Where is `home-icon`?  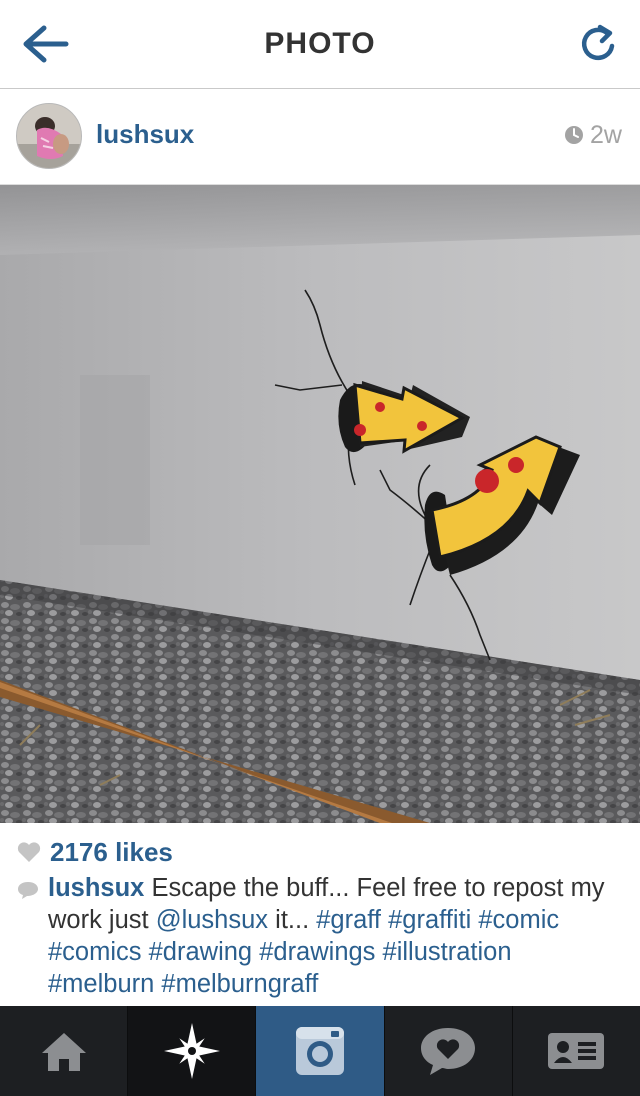 home-icon is located at coordinates (63, 1052).